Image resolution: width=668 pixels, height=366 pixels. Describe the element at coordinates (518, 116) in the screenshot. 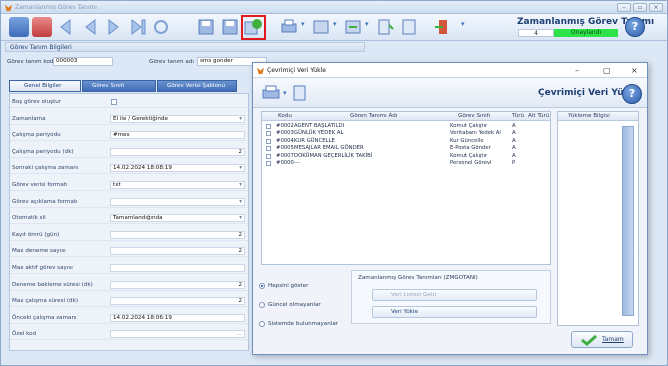

I see `col-type: Türü` at that location.